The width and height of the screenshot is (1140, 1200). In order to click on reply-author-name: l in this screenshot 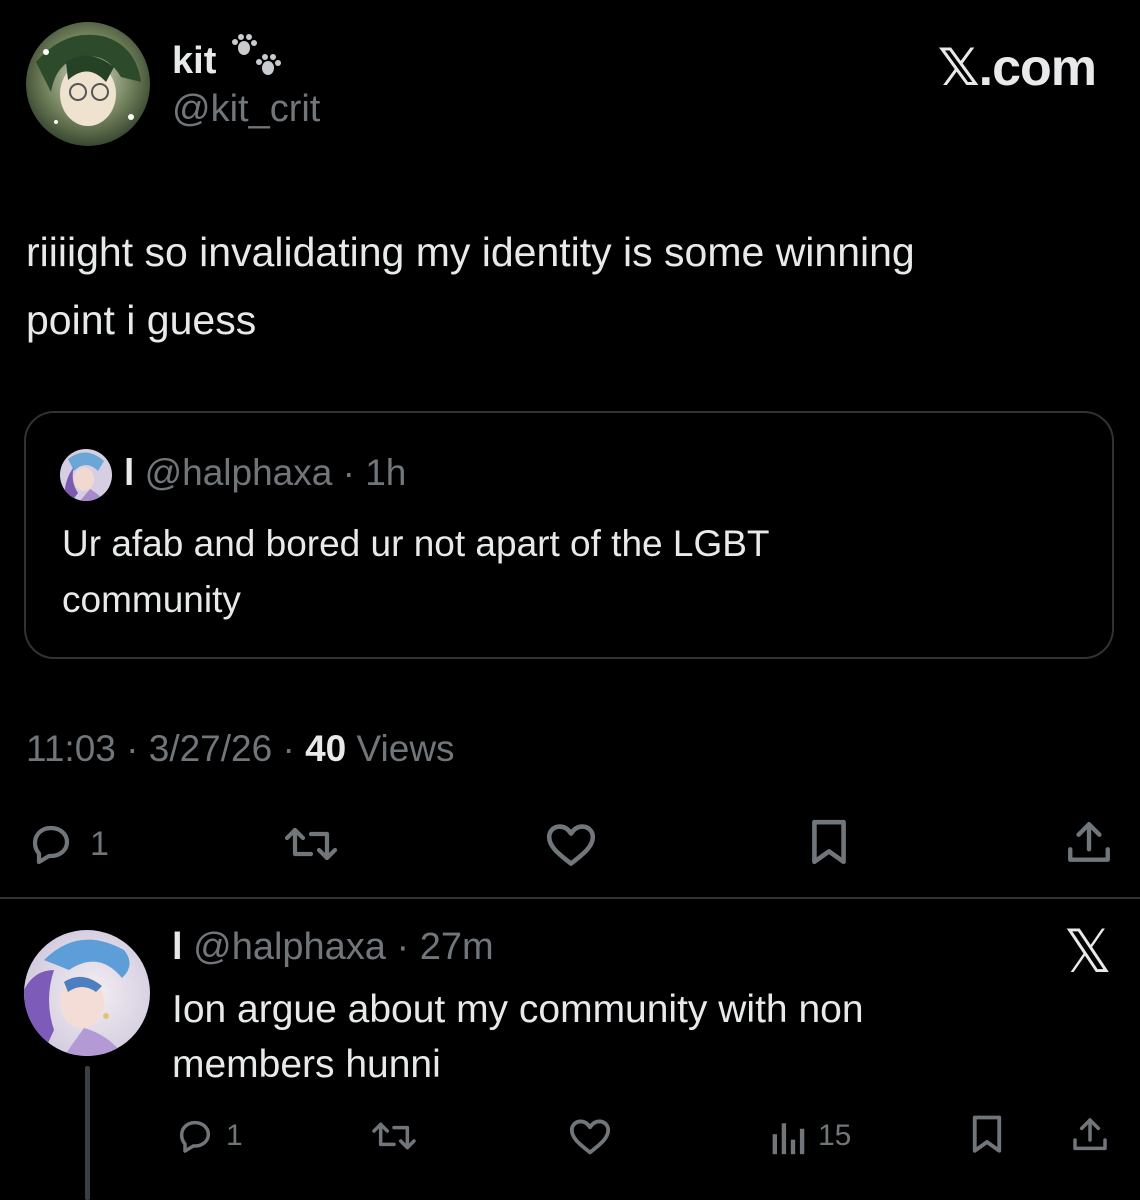, I will do `click(177, 947)`.